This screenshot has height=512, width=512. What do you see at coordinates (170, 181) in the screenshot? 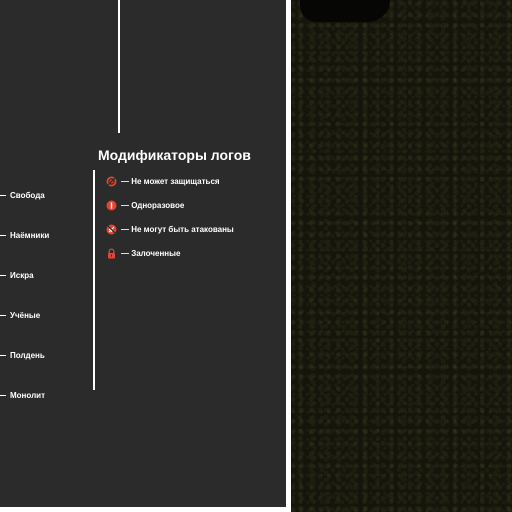
I see `legend-text: — Не может защищаться` at bounding box center [170, 181].